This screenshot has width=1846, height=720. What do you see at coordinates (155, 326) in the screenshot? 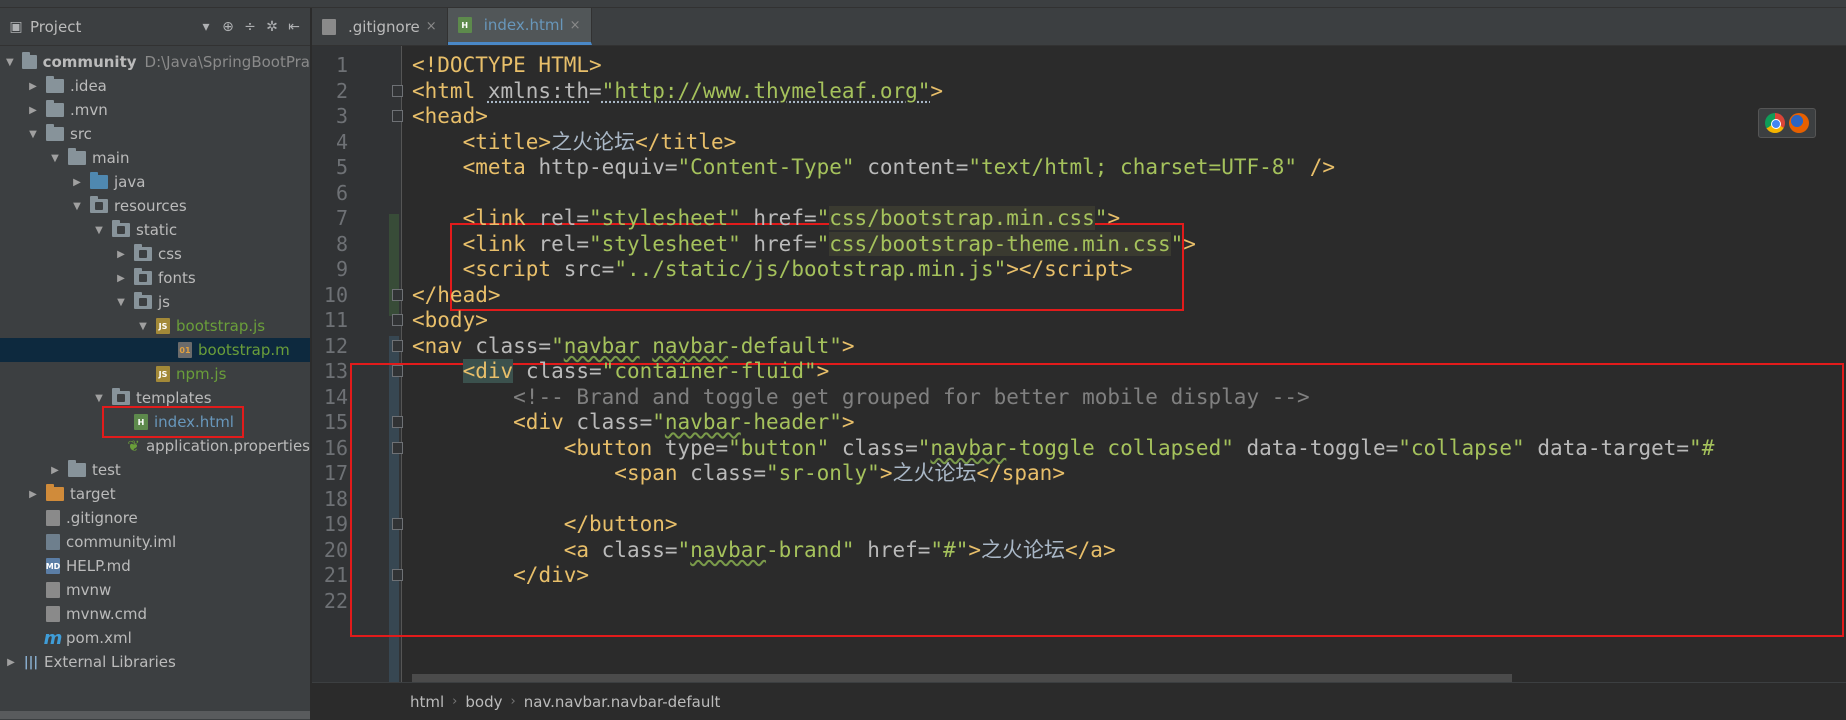
I see `tree-item-bootstrap-js: ▼ JS bootstrap.js` at bounding box center [155, 326].